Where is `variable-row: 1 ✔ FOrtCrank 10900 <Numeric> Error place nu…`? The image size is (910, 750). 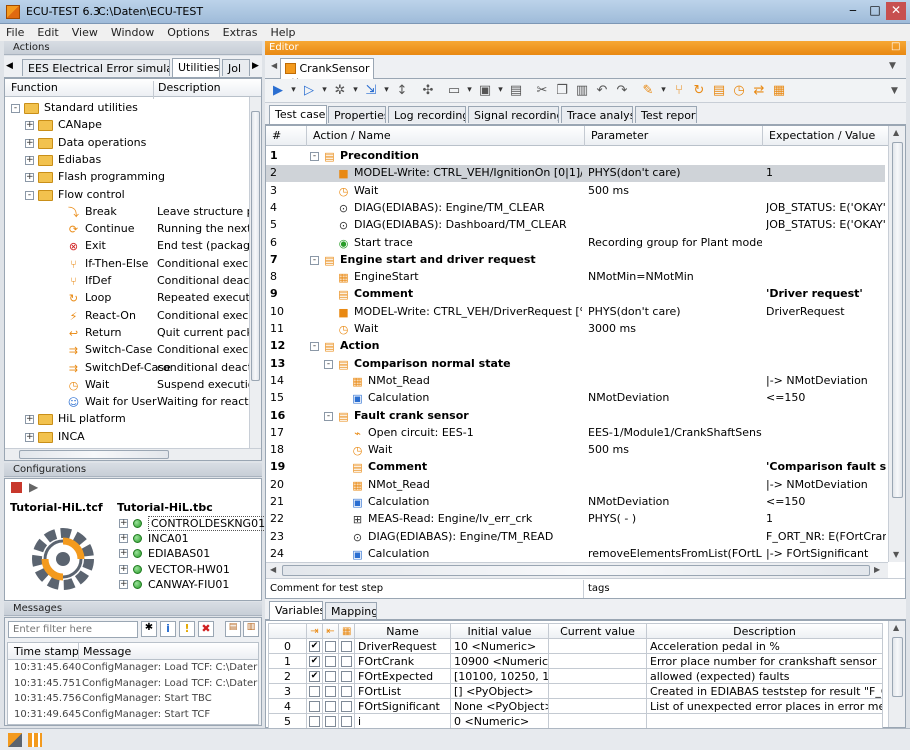
variable-row: 1 ✔ FOrtCrank 10900 <Numeric> Error place nu… is located at coordinates (575, 661).